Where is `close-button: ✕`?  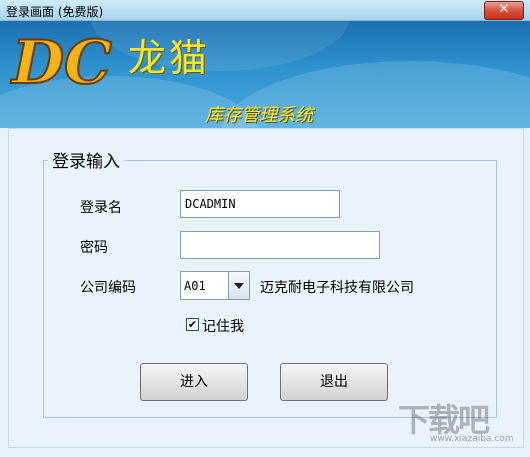 close-button: ✕ is located at coordinates (504, 10).